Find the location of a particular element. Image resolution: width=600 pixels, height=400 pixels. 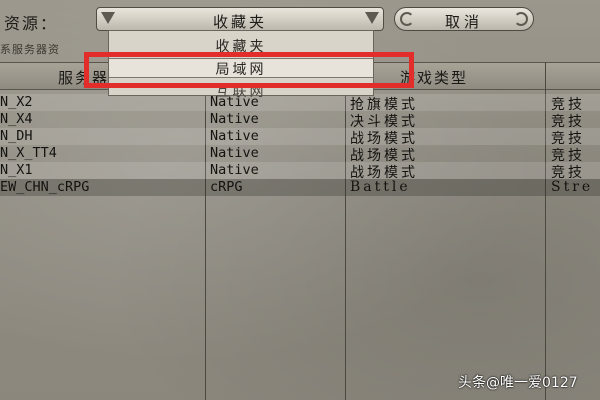

source-selected-value: 收藏夹 is located at coordinates (239, 22).